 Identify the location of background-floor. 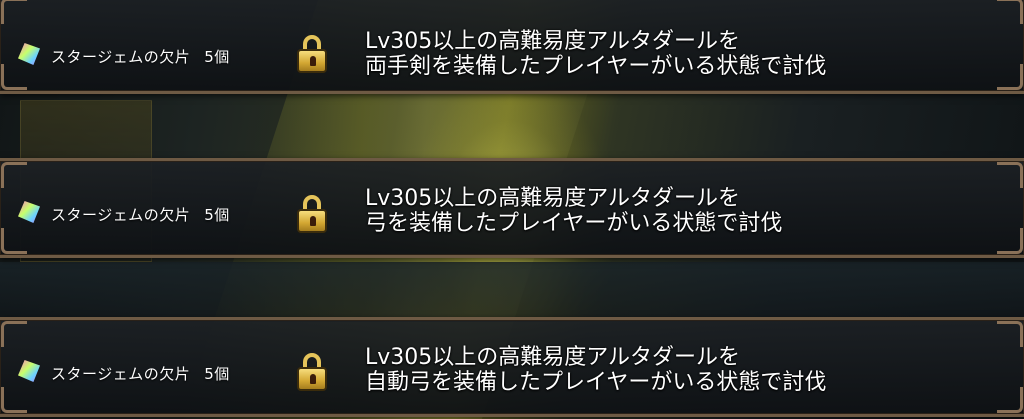
(512, 292).